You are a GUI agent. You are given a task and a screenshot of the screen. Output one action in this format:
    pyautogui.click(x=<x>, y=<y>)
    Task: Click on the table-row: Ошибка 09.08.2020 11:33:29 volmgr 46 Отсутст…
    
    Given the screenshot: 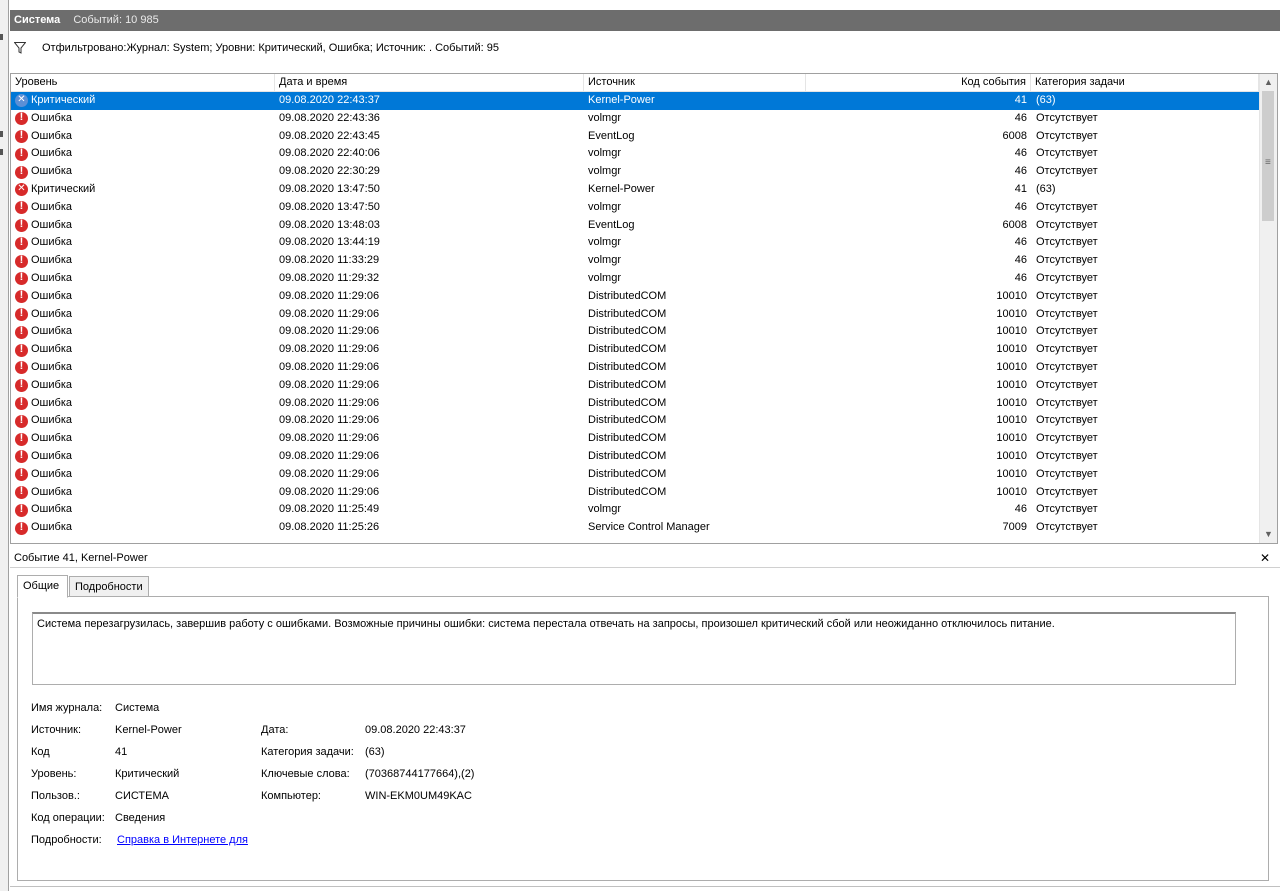 What is the action you would take?
    pyautogui.click(x=635, y=261)
    